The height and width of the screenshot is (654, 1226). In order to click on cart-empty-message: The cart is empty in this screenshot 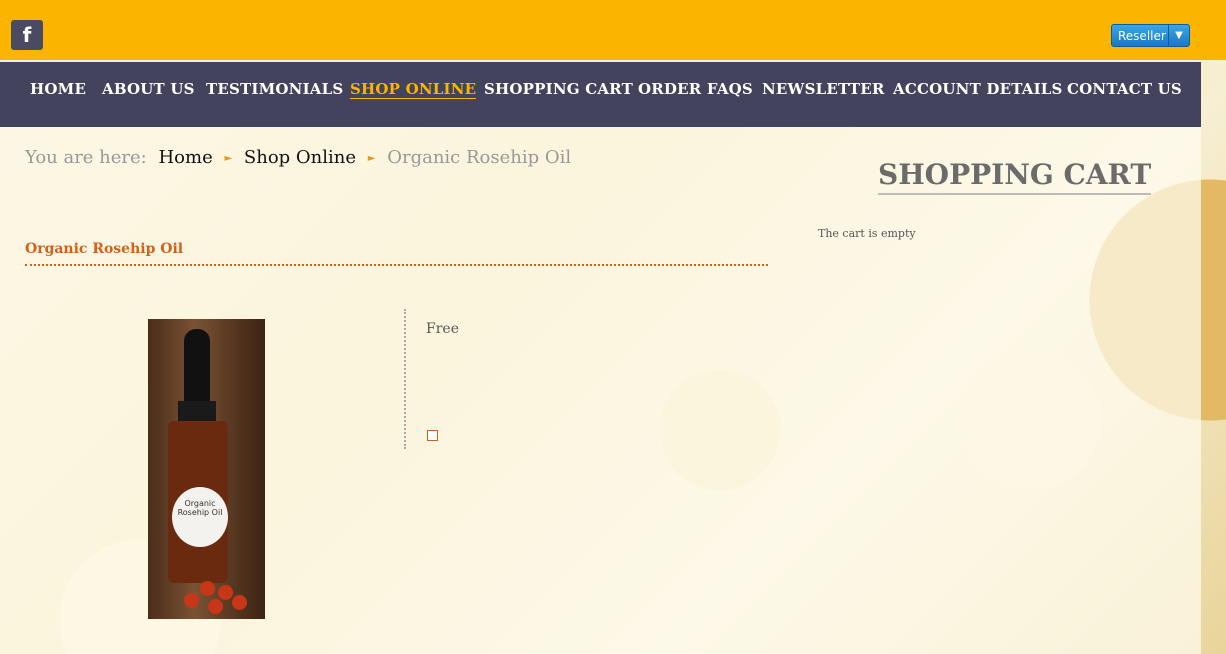, I will do `click(867, 233)`.